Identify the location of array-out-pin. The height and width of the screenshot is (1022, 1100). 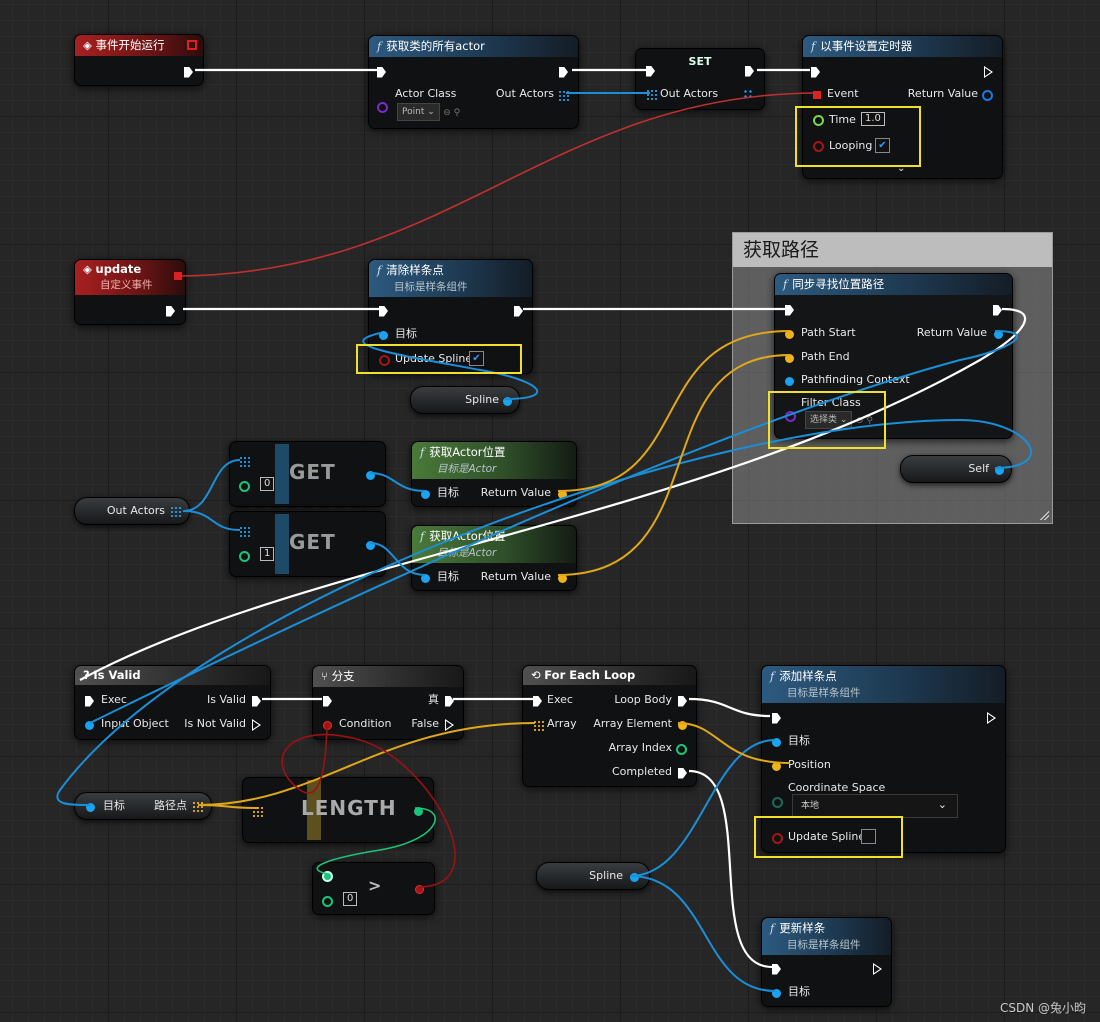
(748, 94).